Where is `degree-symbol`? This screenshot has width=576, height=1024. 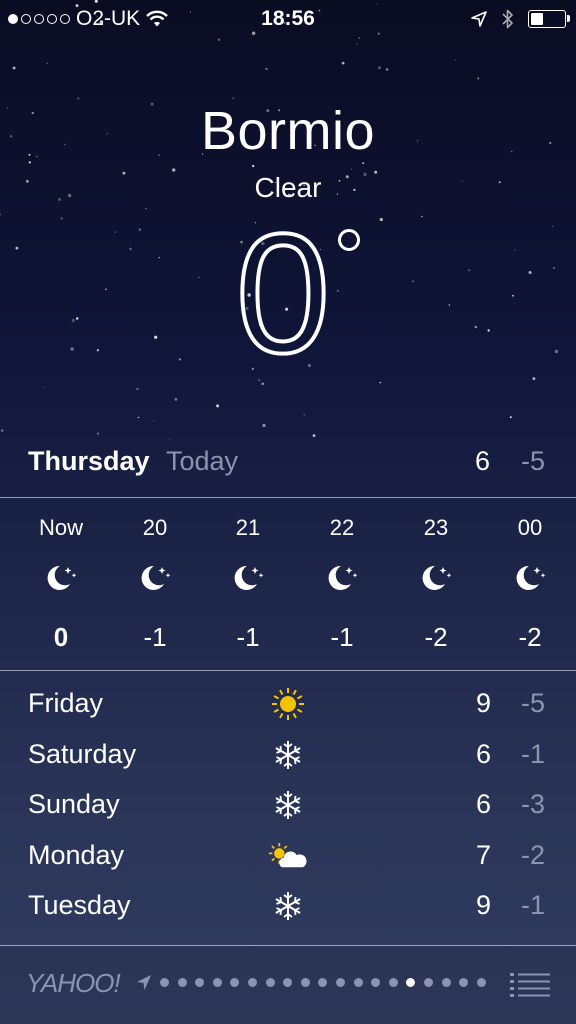 degree-symbol is located at coordinates (349, 240).